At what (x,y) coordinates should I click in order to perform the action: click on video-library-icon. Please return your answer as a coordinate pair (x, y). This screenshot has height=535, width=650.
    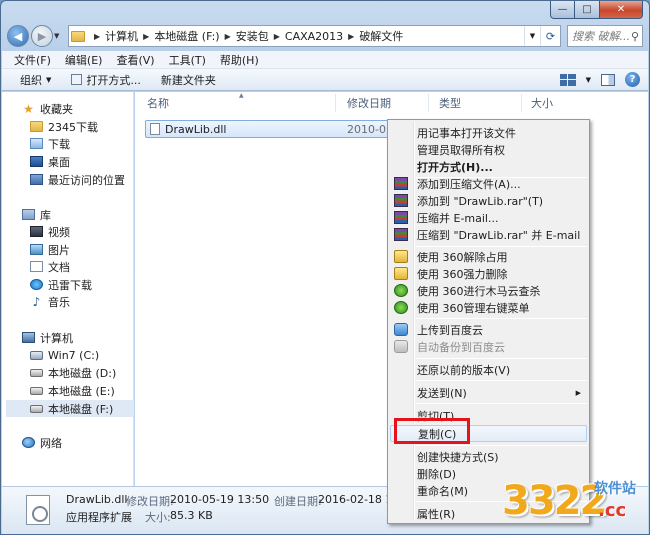
    Looking at the image, I should click on (36, 231).